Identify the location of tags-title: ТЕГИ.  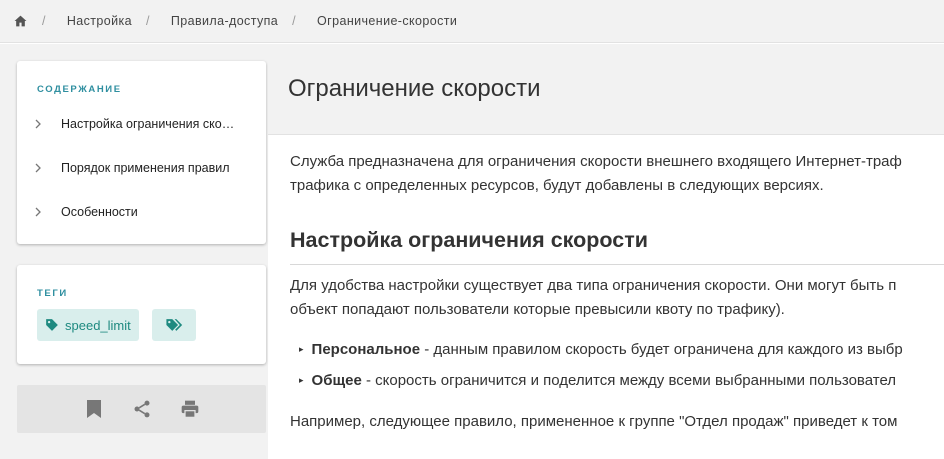
(52, 293).